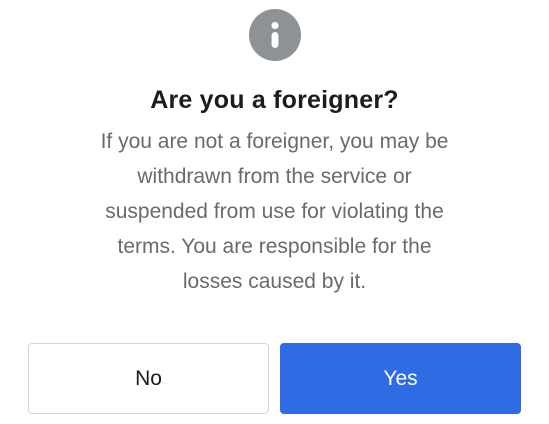 The image size is (549, 424). What do you see at coordinates (274, 176) in the screenshot?
I see `message-line: withdrawn from the service or` at bounding box center [274, 176].